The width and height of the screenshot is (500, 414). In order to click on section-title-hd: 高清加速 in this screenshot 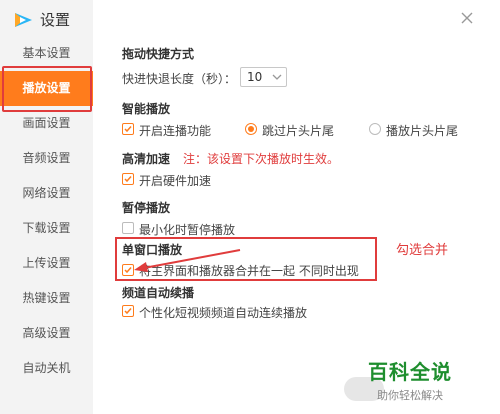, I will do `click(146, 159)`.